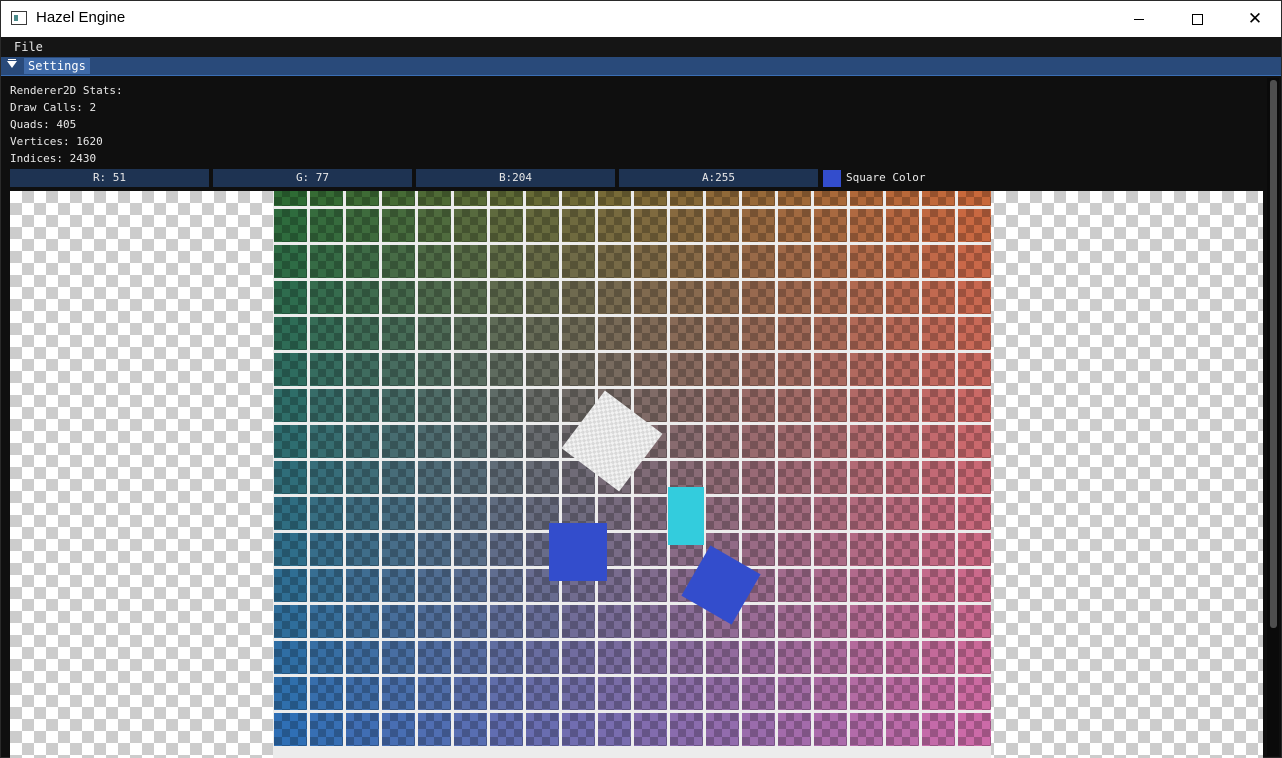 The image size is (1282, 758). Describe the element at coordinates (12, 63) in the screenshot. I see `collapse-triangle-icon` at that location.